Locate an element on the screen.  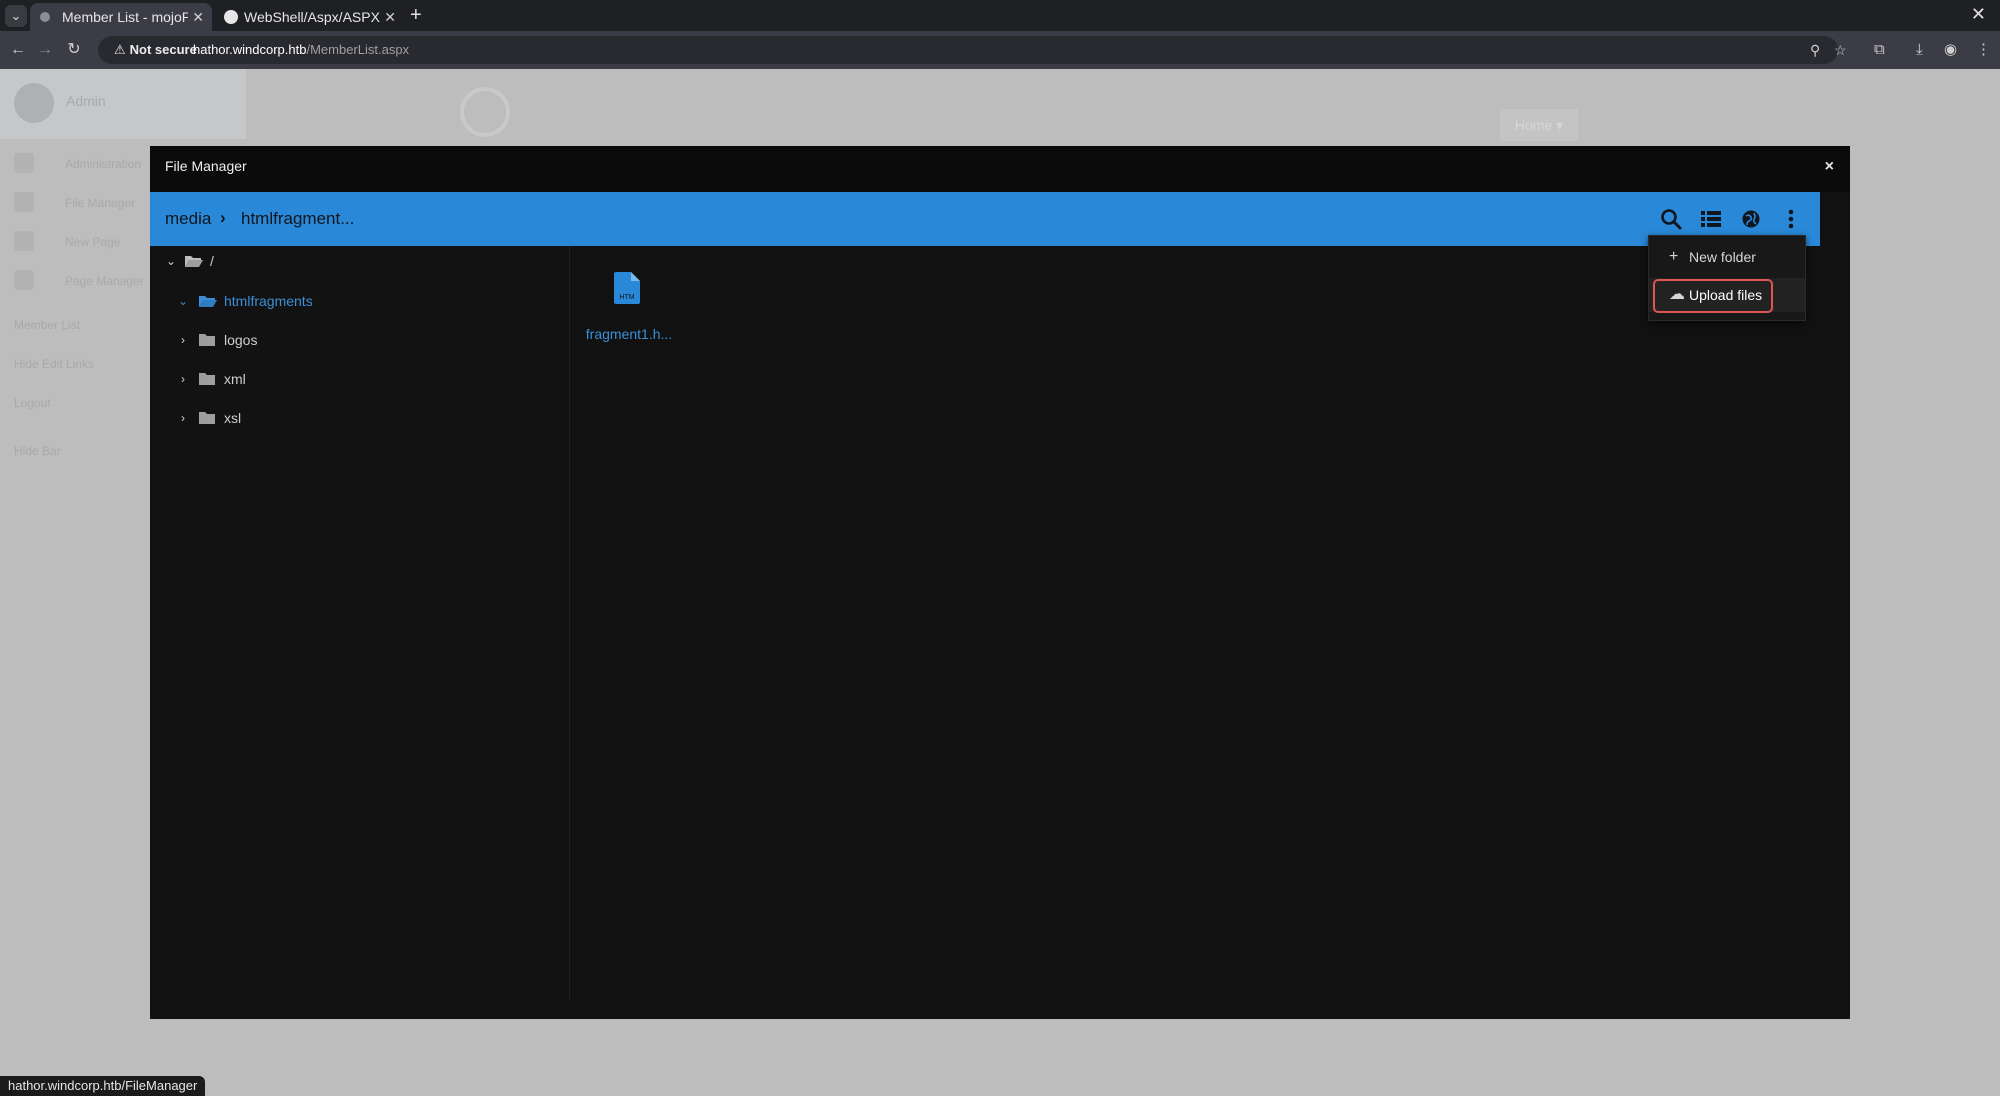
browser-menu-icon: ⋮ is located at coordinates (1983, 50).